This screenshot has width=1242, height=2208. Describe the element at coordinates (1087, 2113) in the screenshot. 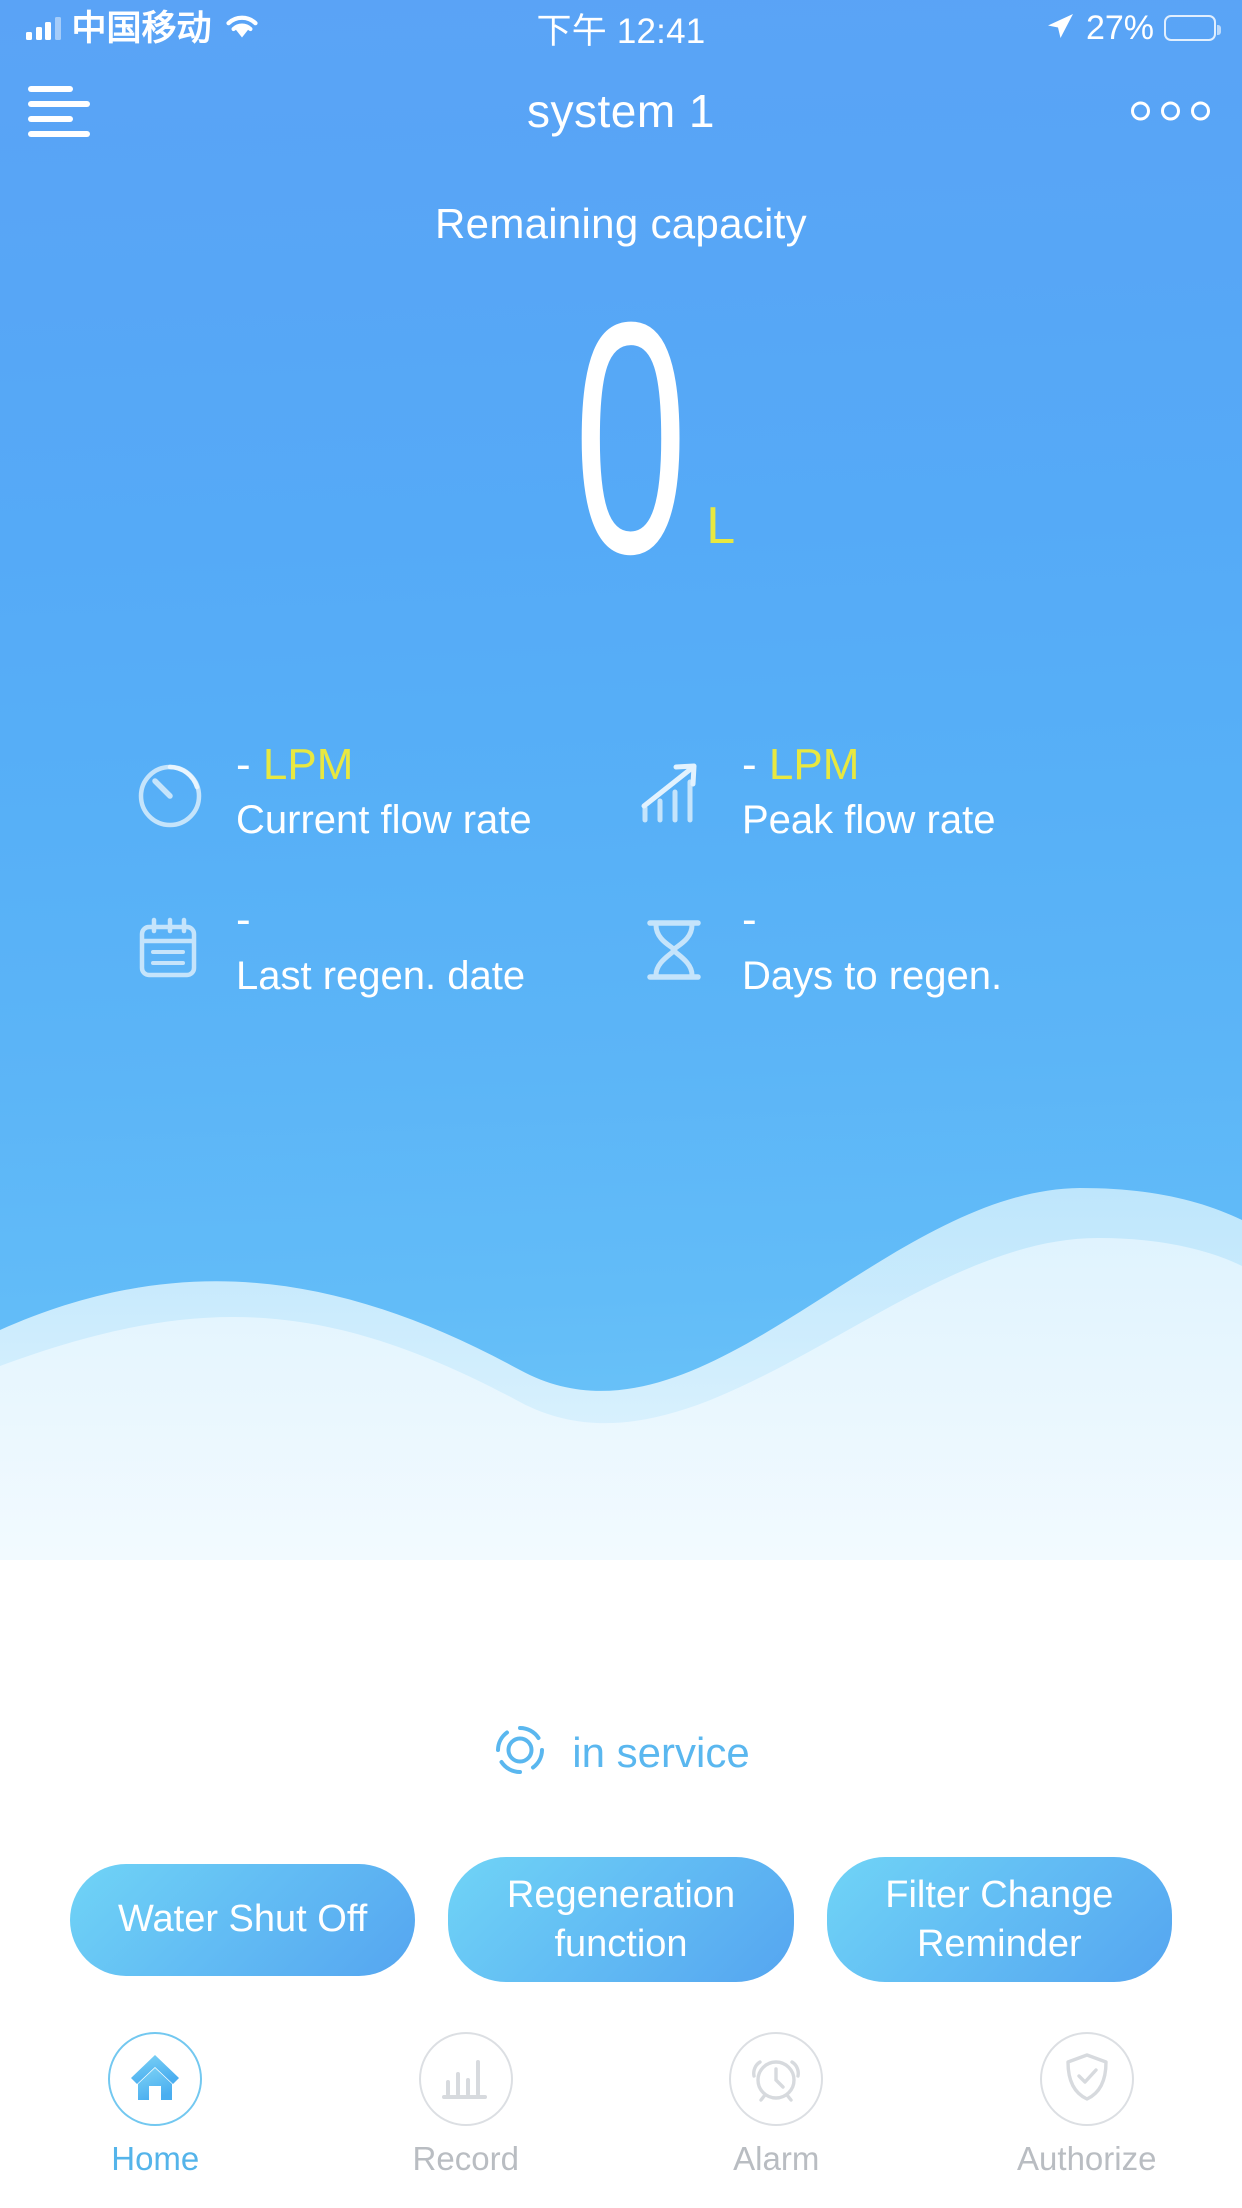

I see `tab-authorize: Authorize` at that location.